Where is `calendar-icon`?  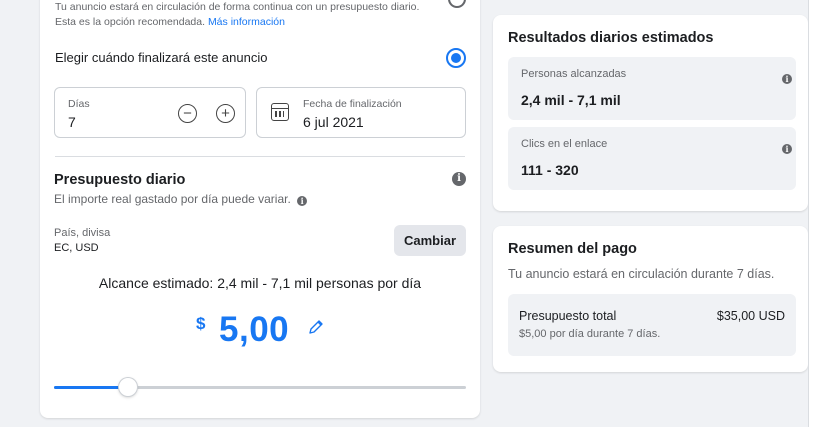
calendar-icon is located at coordinates (280, 112).